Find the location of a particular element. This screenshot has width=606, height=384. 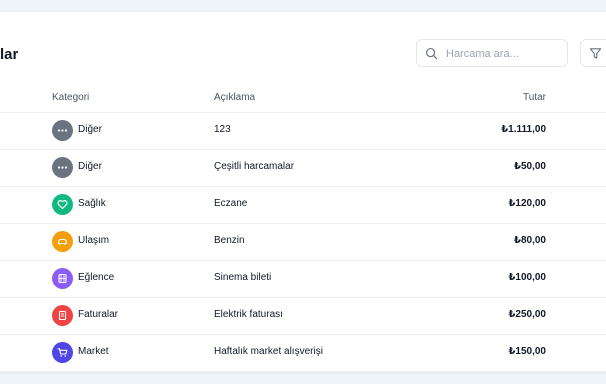

search-box is located at coordinates (492, 53).